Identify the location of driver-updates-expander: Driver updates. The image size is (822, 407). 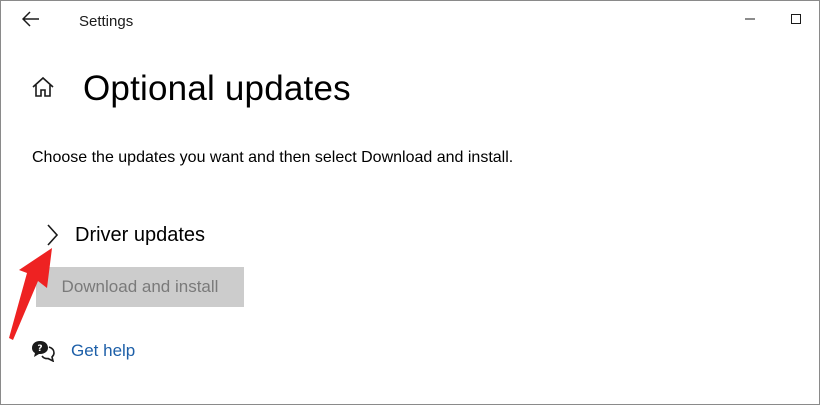
(123, 235).